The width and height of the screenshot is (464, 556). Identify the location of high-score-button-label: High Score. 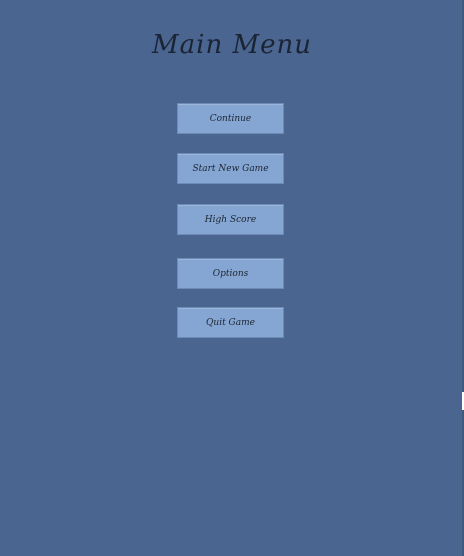
(230, 219).